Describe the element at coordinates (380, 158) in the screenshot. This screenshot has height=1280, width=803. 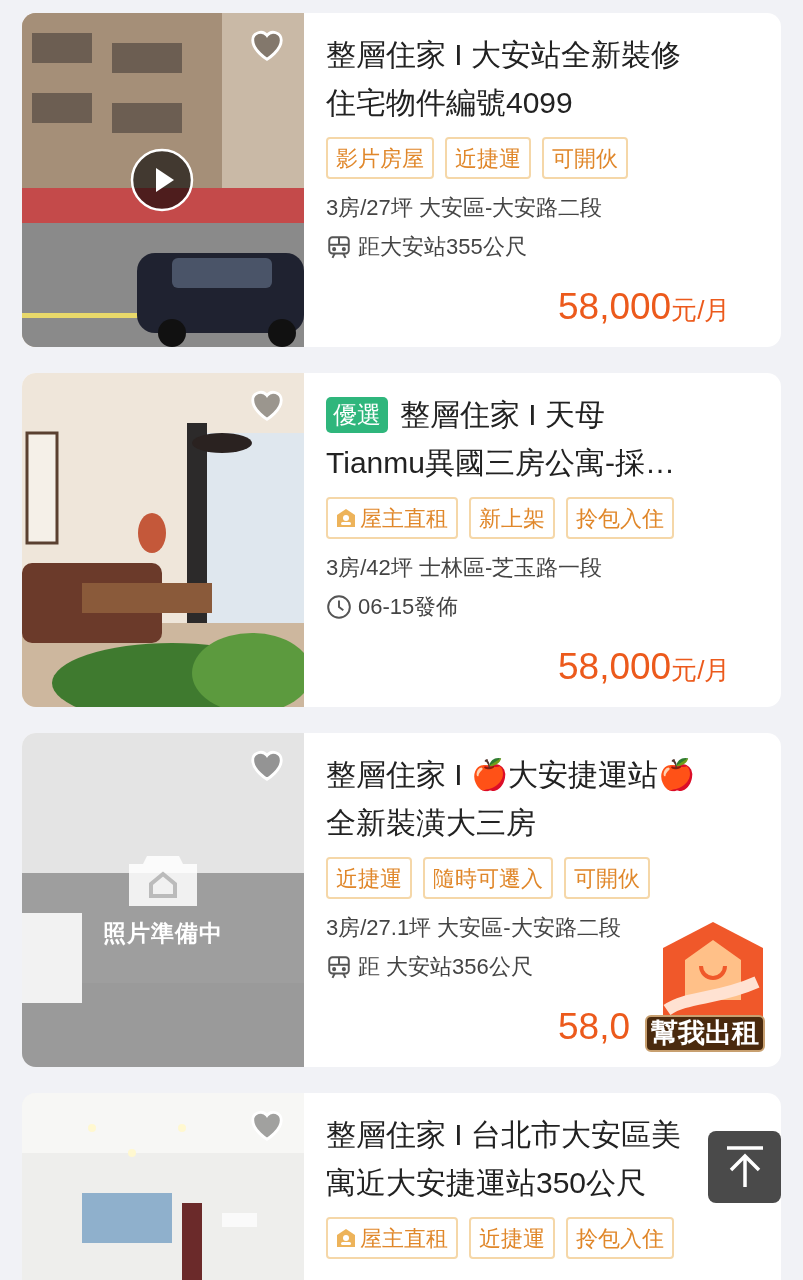
I see `listing-tag: 影片房屋` at that location.